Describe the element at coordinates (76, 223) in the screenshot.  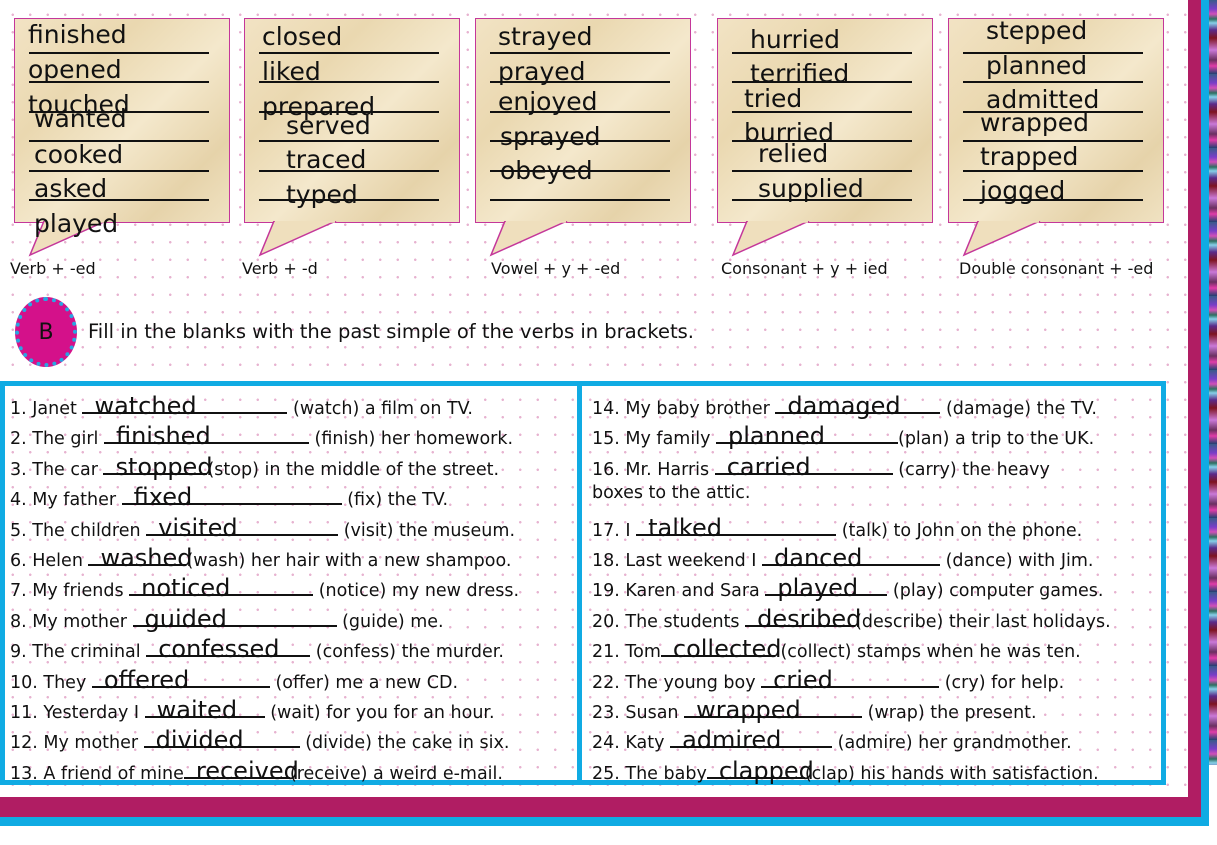
I see `bubble-word: played` at that location.